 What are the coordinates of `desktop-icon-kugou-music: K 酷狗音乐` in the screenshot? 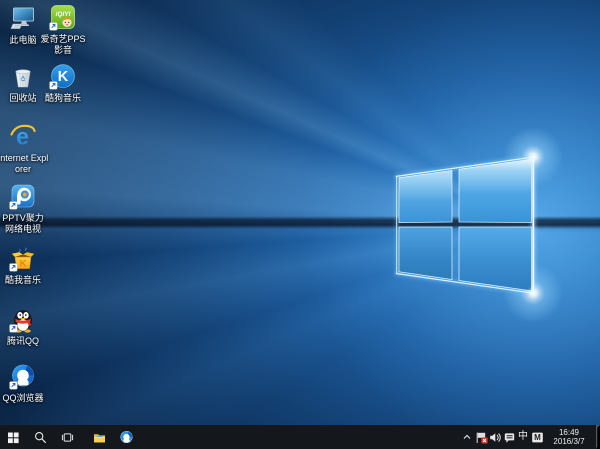 It's located at (63, 83).